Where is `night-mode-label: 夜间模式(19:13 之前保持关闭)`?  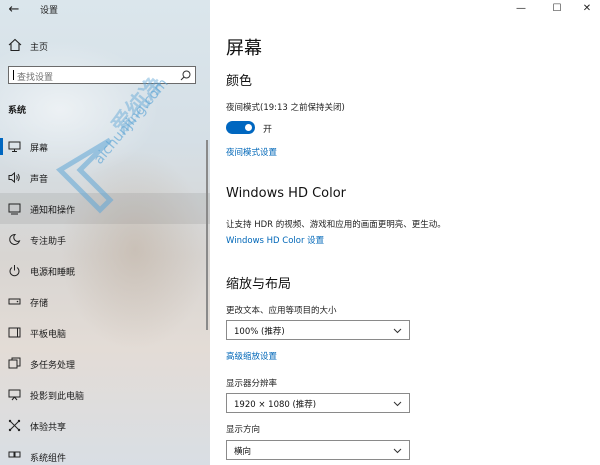
night-mode-label: 夜间模式(19:13 之前保持关闭) is located at coordinates (285, 108).